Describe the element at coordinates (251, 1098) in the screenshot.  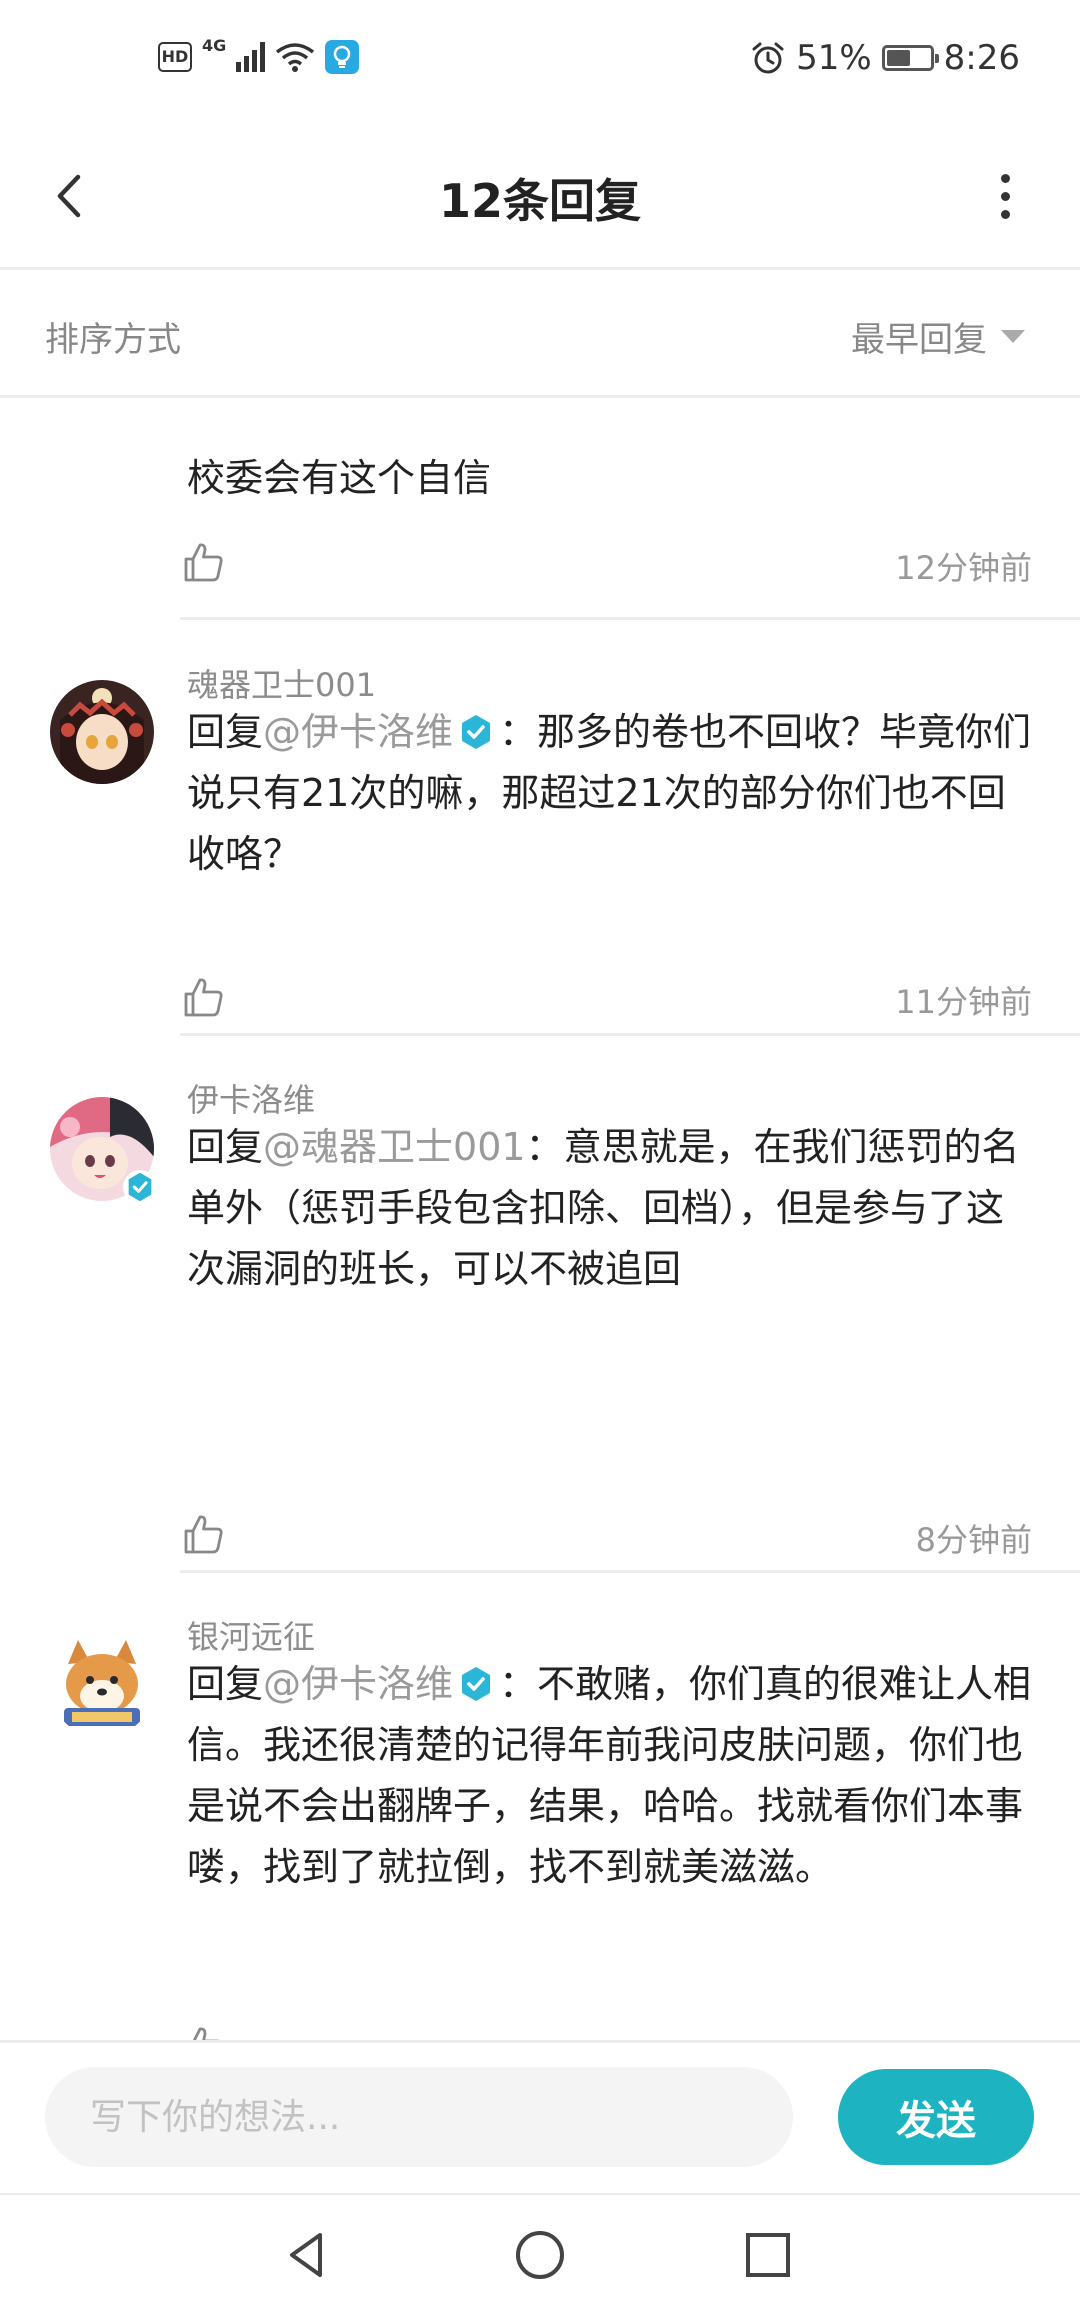
I see `reply-username: 伊卡洛维` at that location.